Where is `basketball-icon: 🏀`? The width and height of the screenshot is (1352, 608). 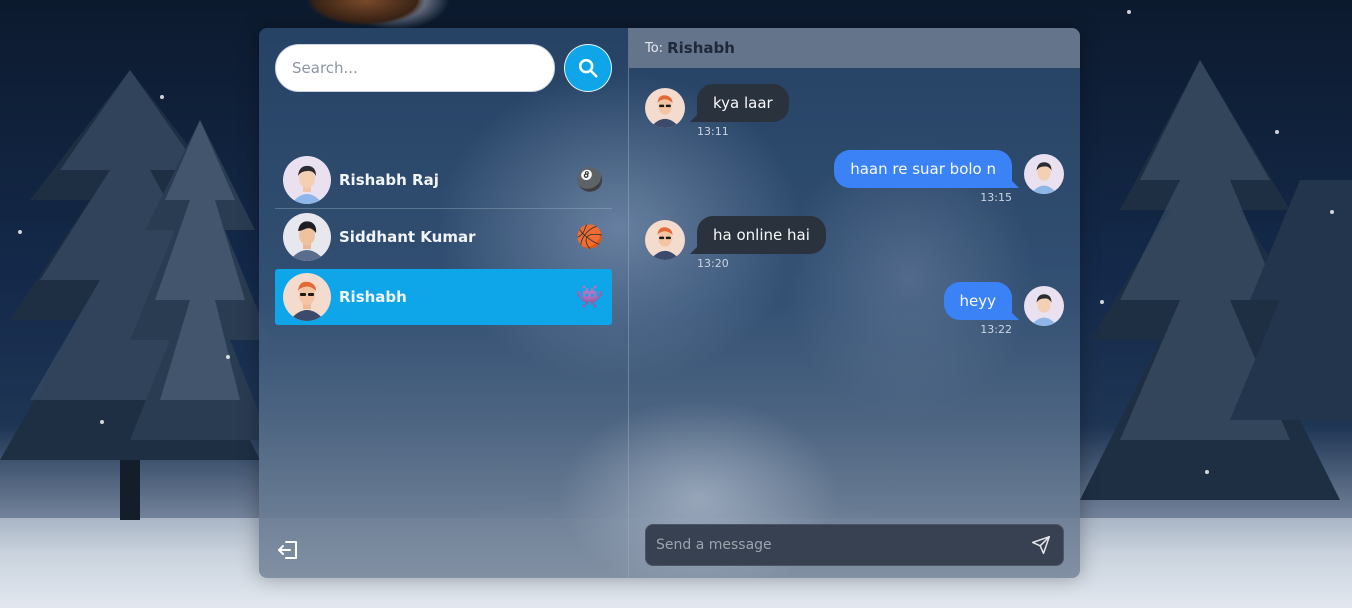
basketball-icon: 🏀 is located at coordinates (590, 237).